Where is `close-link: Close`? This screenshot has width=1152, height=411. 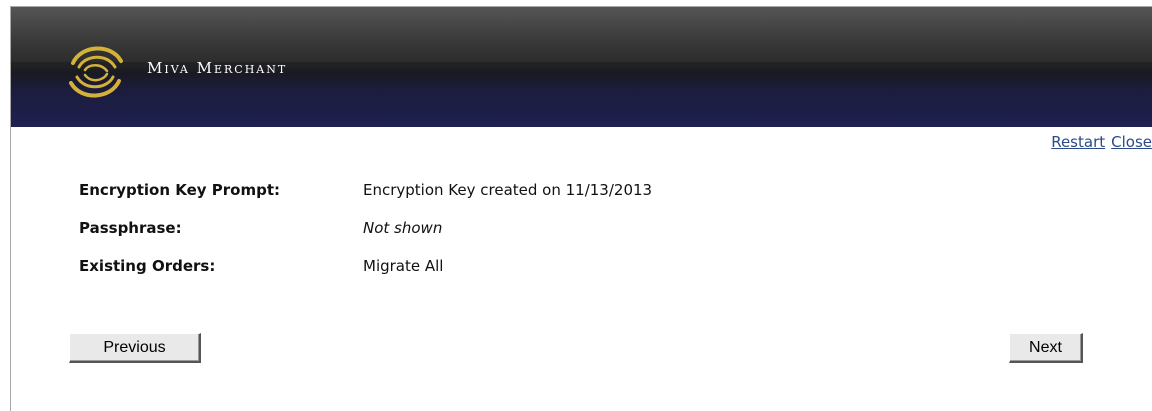 close-link: Close is located at coordinates (1131, 142).